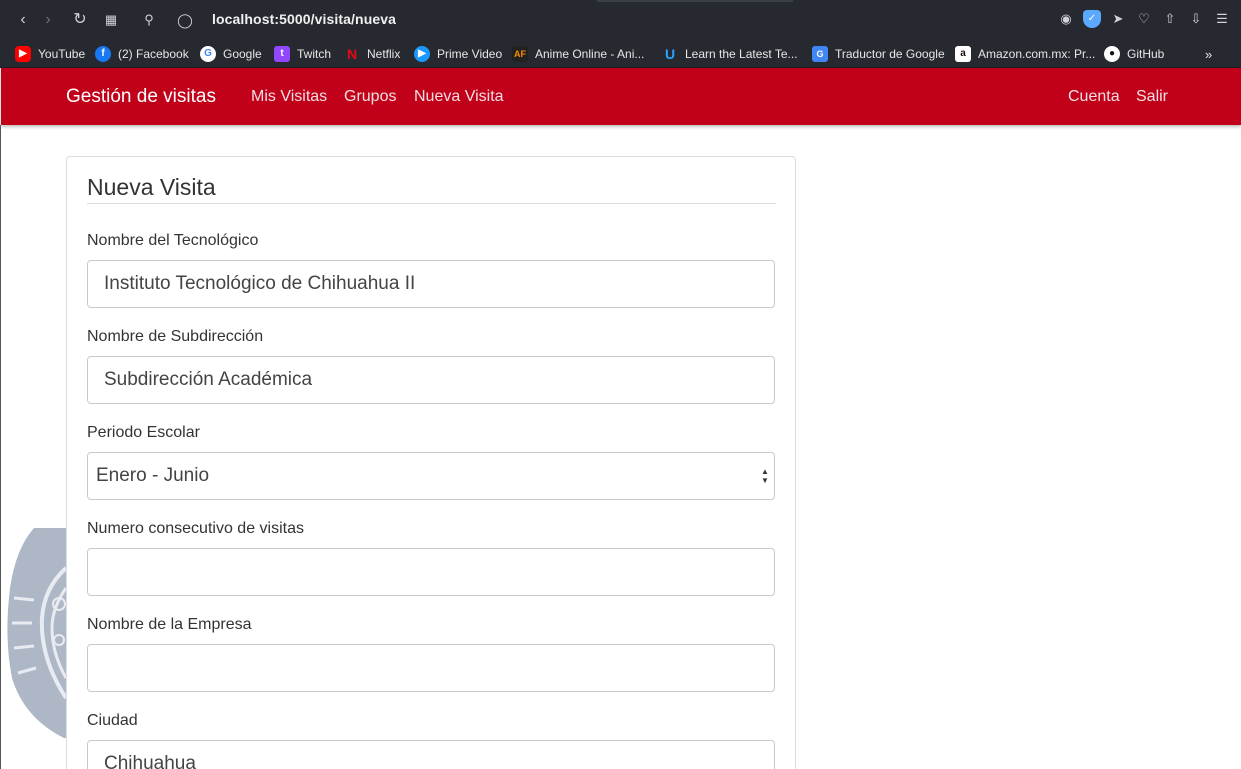  I want to click on forward-icon: ›, so click(48, 20).